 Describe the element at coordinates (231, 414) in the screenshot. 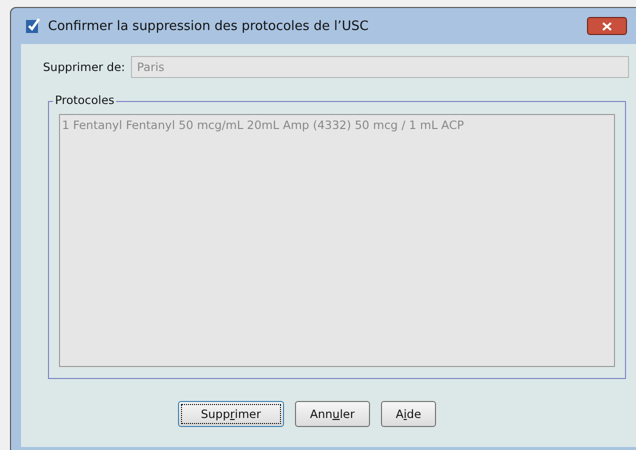

I see `dialog-button: Supprimer` at that location.